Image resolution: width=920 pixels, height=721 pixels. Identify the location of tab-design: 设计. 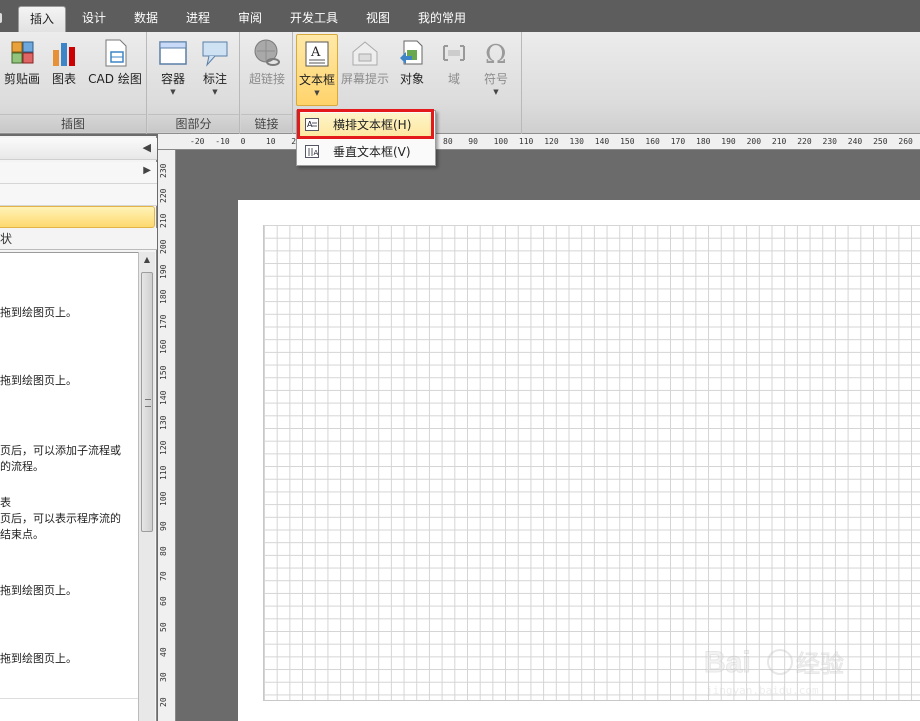
(94, 19).